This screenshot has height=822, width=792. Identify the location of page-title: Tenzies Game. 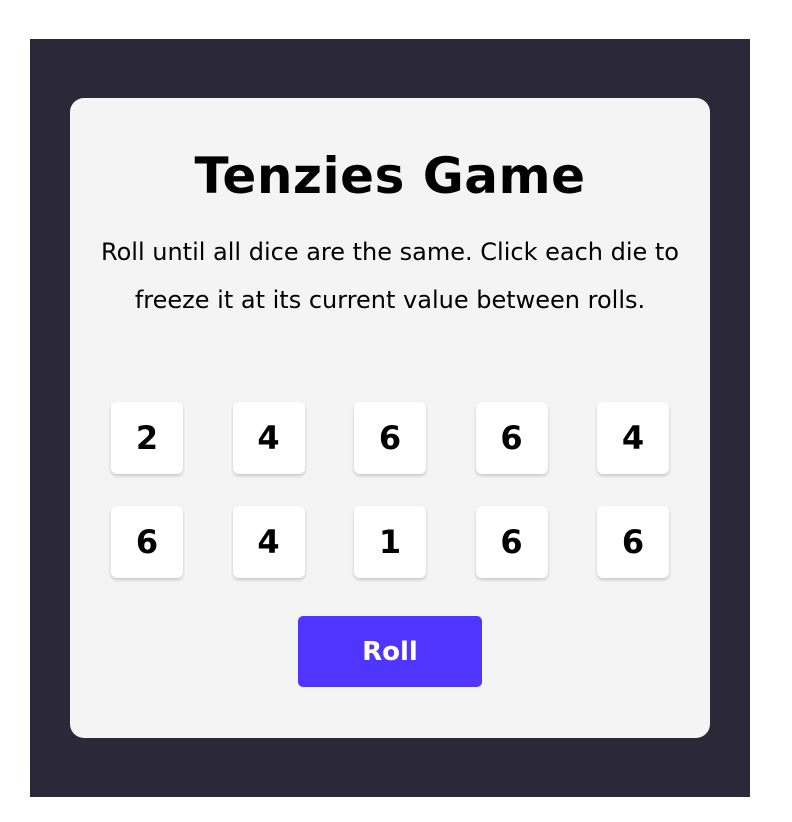
(390, 176).